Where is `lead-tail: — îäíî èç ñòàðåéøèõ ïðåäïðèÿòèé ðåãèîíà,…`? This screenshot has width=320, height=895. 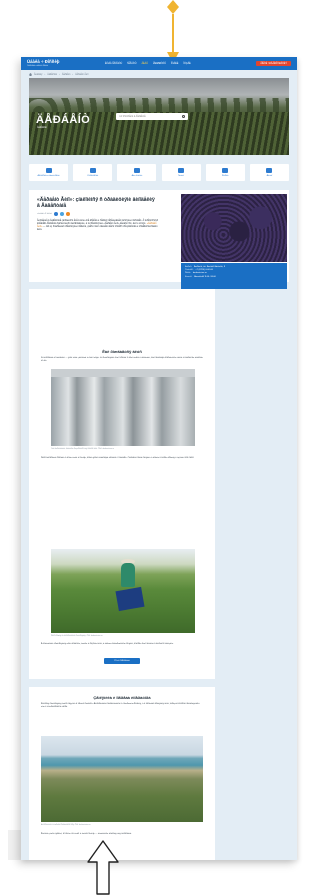
lead-tail: — îäíî èç ñòàðåéøèõ ïðåäïðèÿòèé ðåãèîíà,… is located at coordinates (97, 229).